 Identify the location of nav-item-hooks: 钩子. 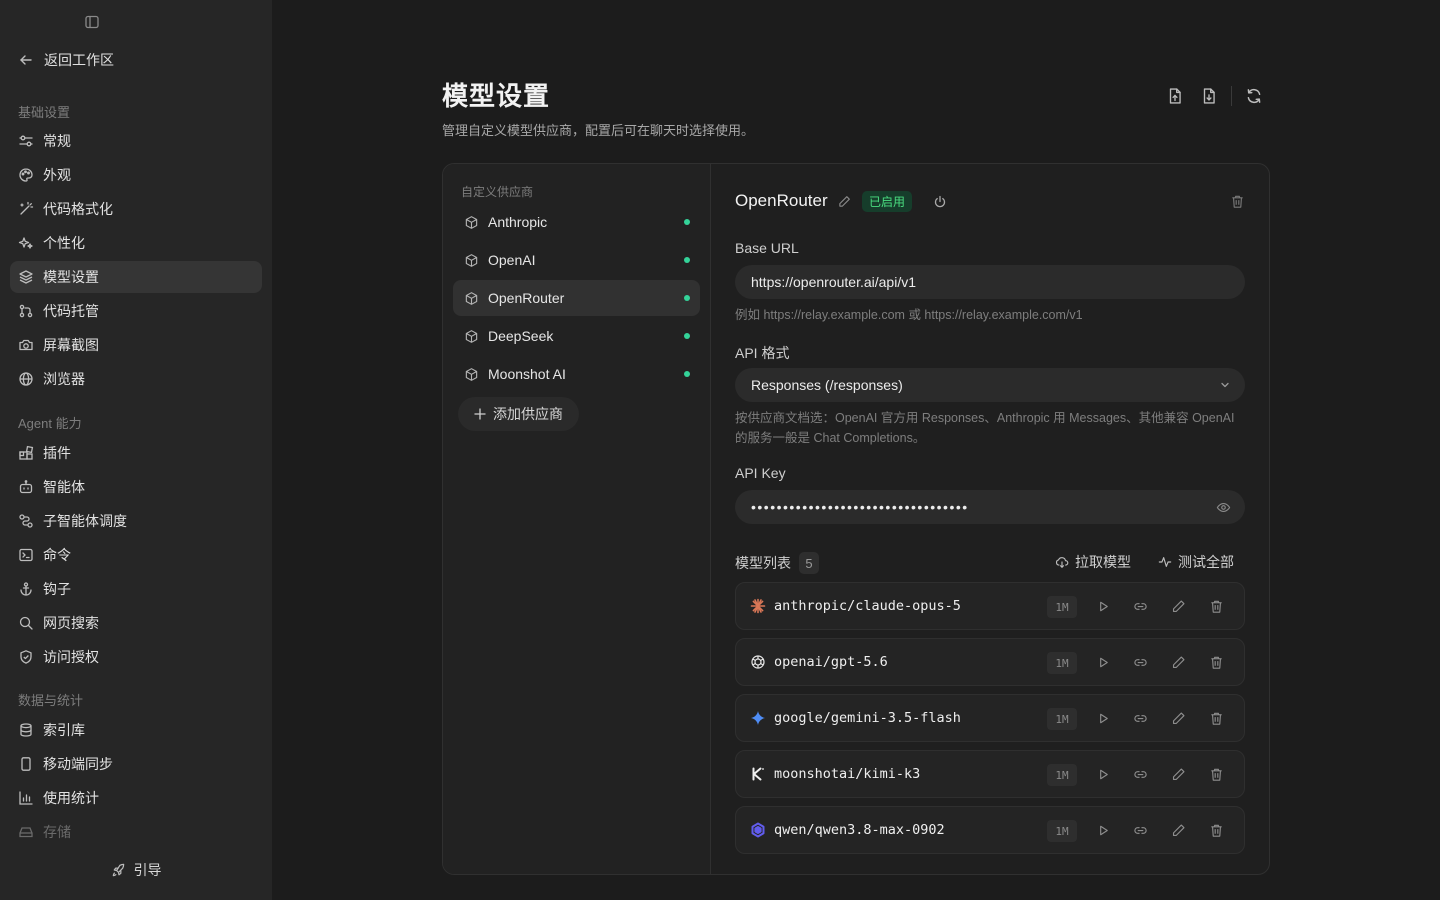
(136, 589).